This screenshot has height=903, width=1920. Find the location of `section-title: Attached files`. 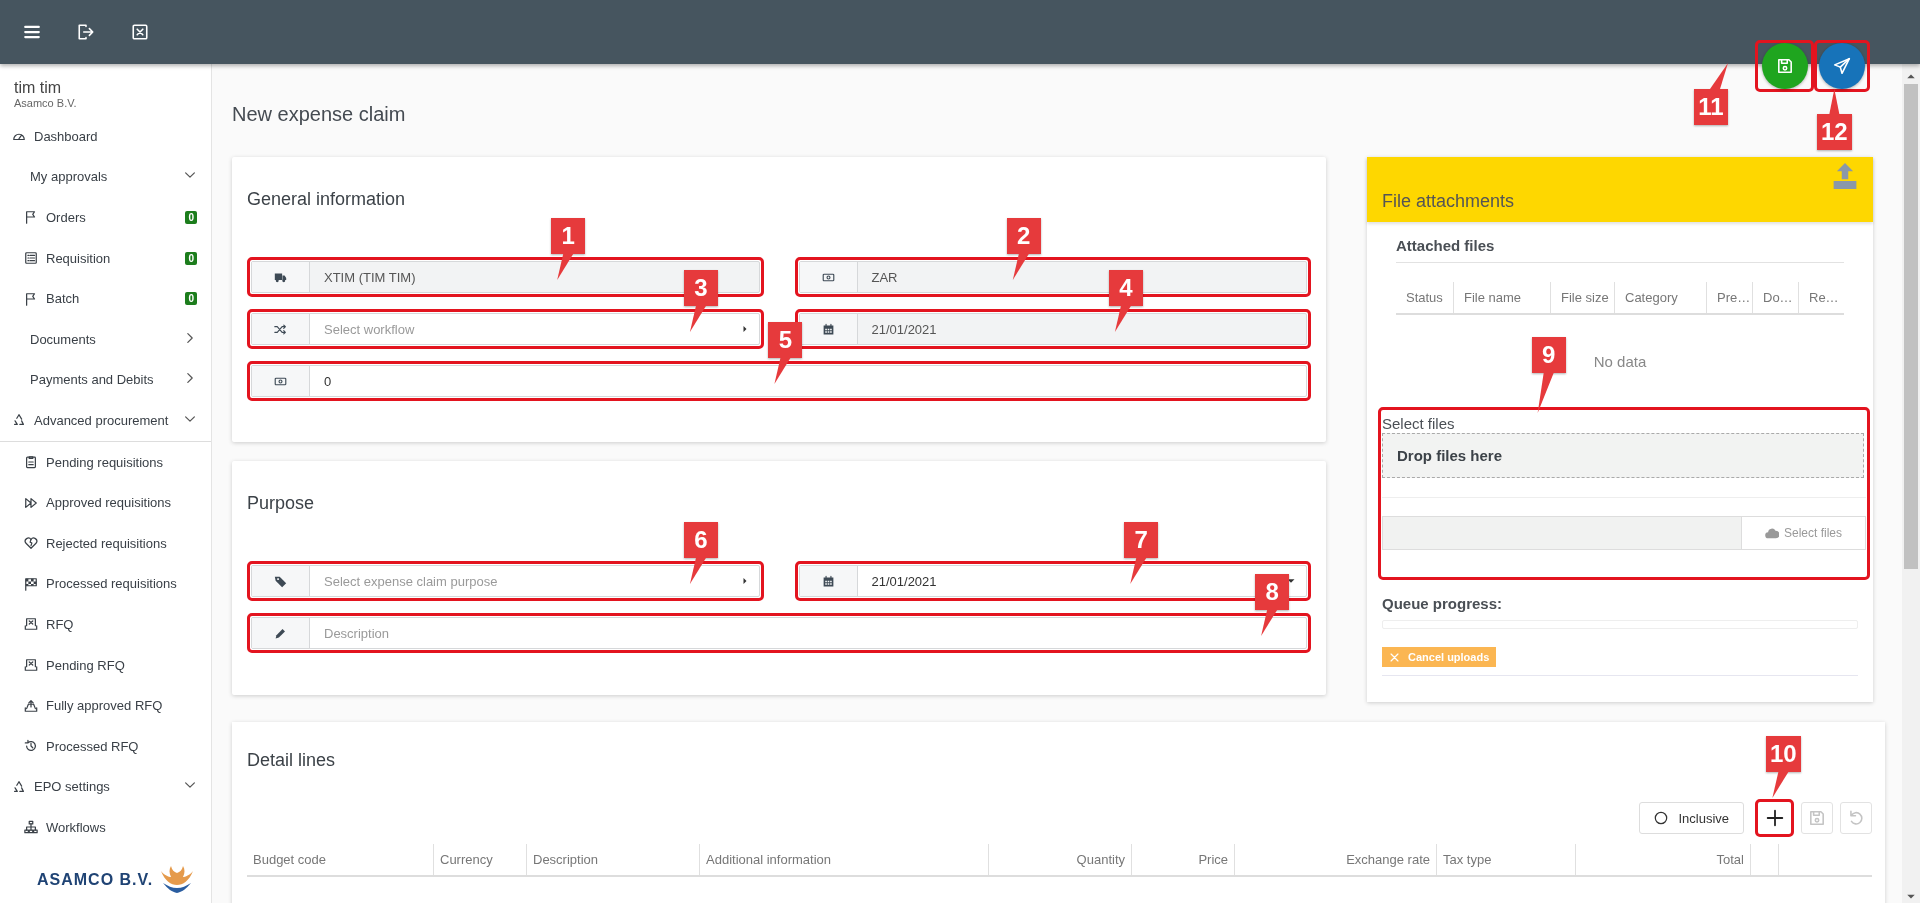

section-title: Attached files is located at coordinates (1620, 249).